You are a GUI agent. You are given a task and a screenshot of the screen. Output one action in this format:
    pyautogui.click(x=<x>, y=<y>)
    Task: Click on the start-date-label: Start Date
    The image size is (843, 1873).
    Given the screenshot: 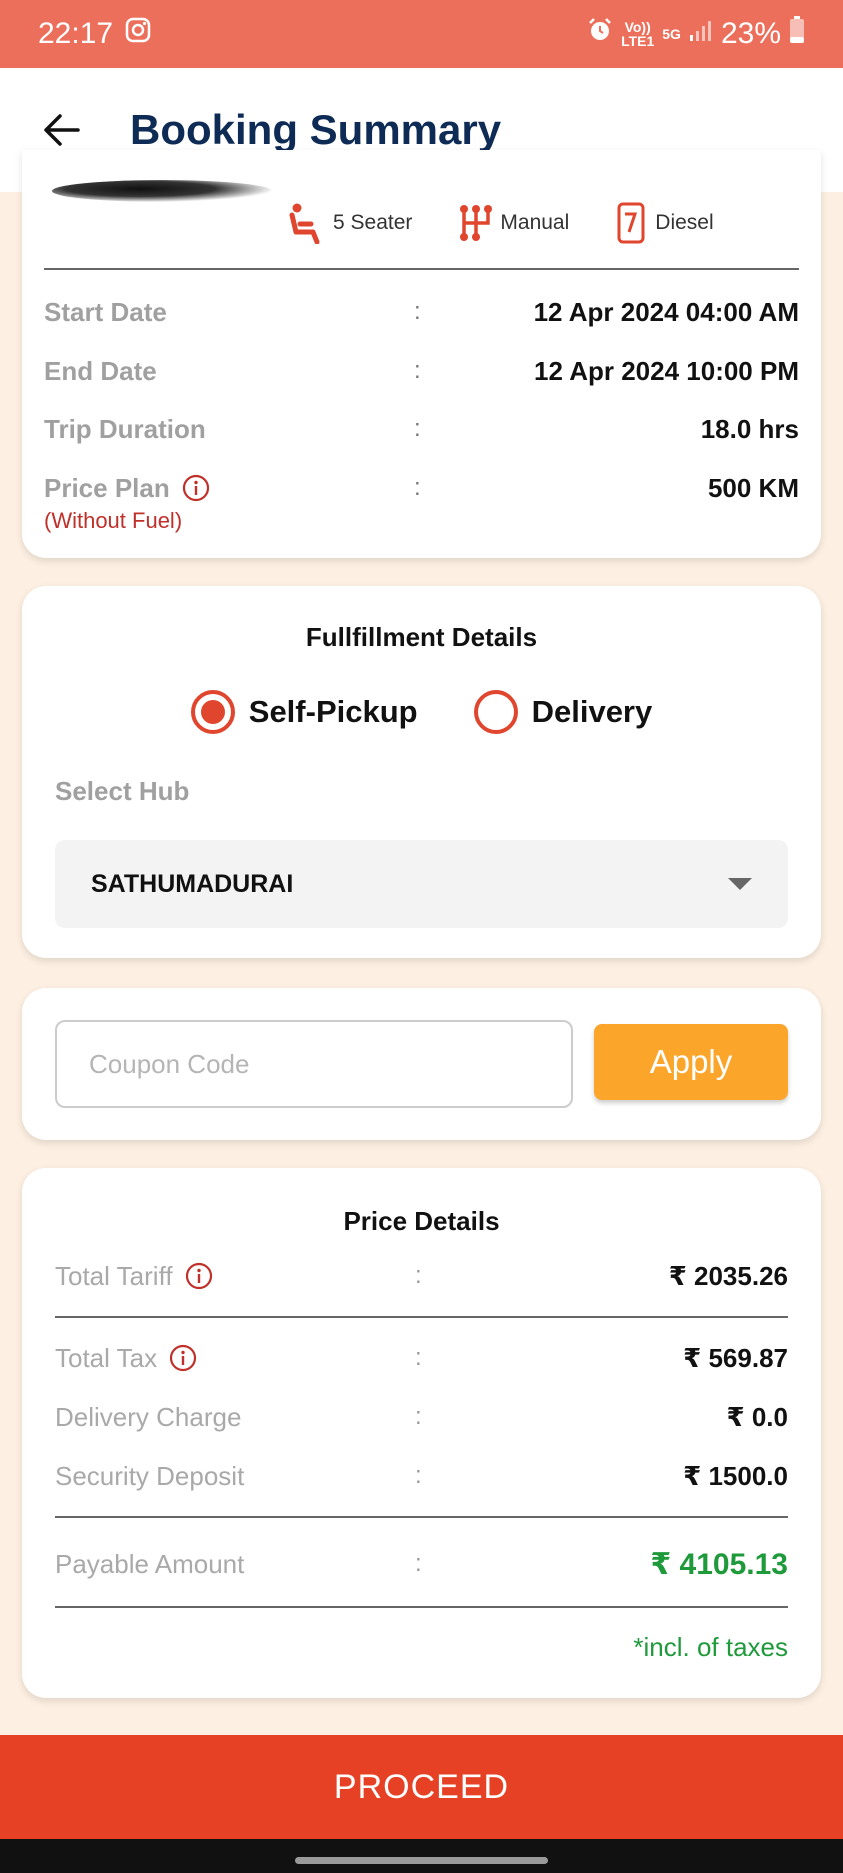 What is the action you would take?
    pyautogui.click(x=105, y=311)
    